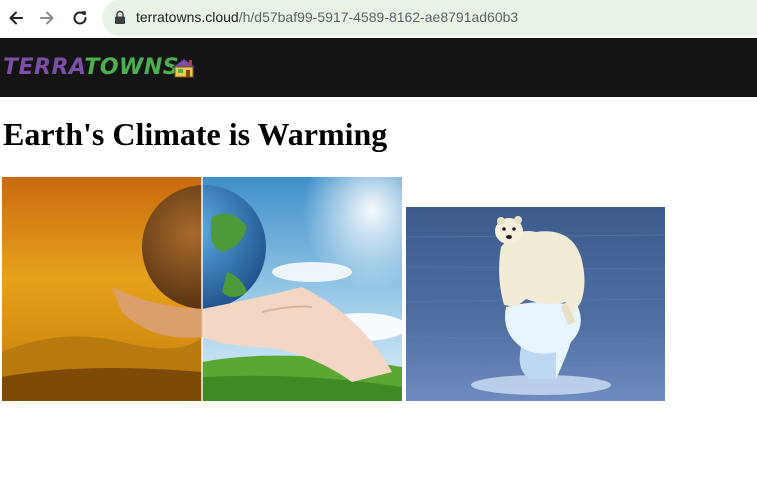 The image size is (757, 480). I want to click on reload-button, so click(80, 18).